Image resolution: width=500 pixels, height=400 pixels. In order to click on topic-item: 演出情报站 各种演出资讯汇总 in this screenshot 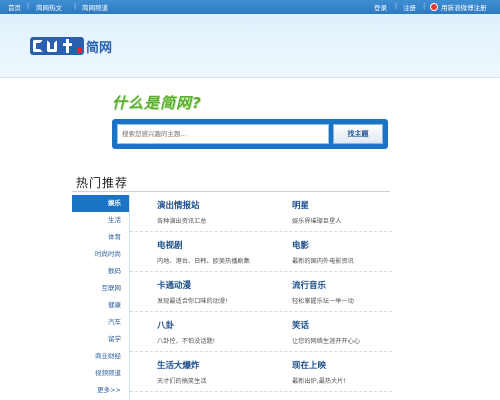, I will do `click(197, 211)`.